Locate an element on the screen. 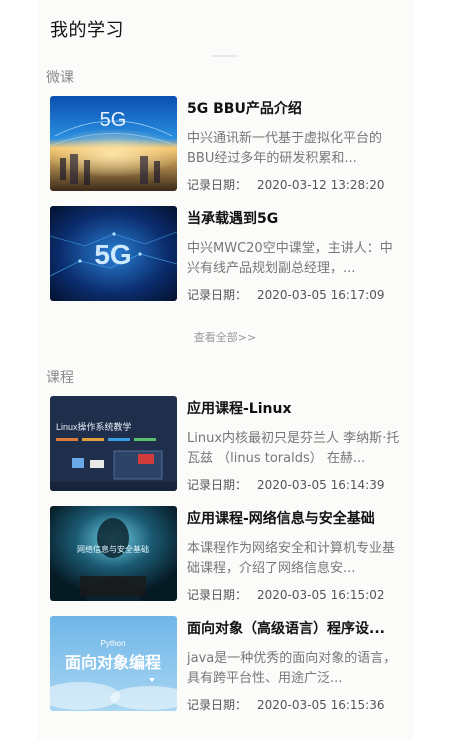  course-title: 应用课程-网络信息与安全基础 is located at coordinates (281, 519).